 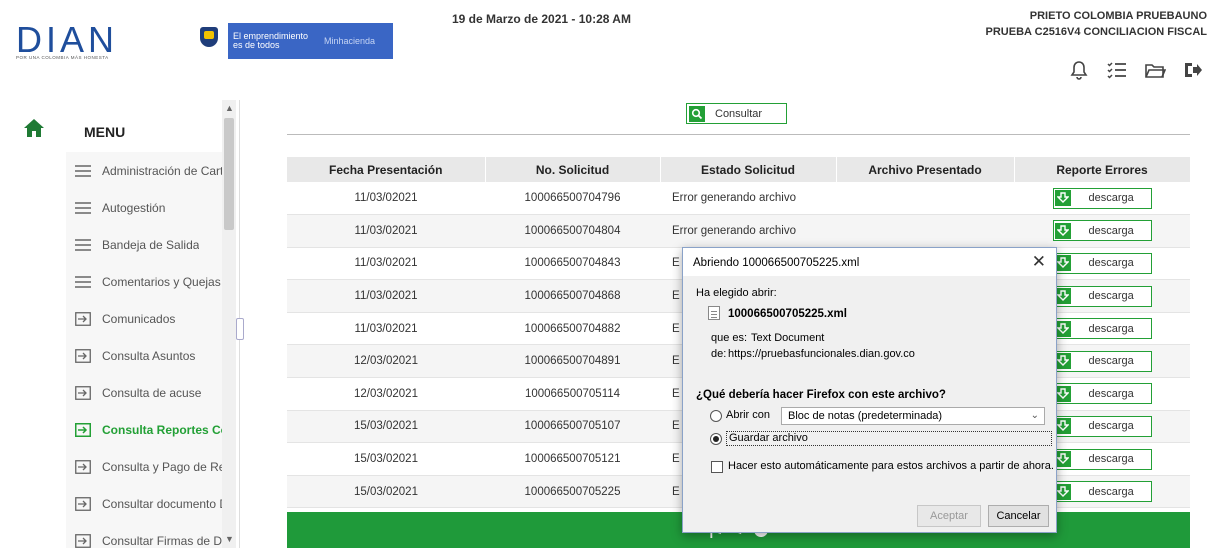 I want to click on open-with-app-value: Bloc de notas (predeterminada), so click(x=865, y=416).